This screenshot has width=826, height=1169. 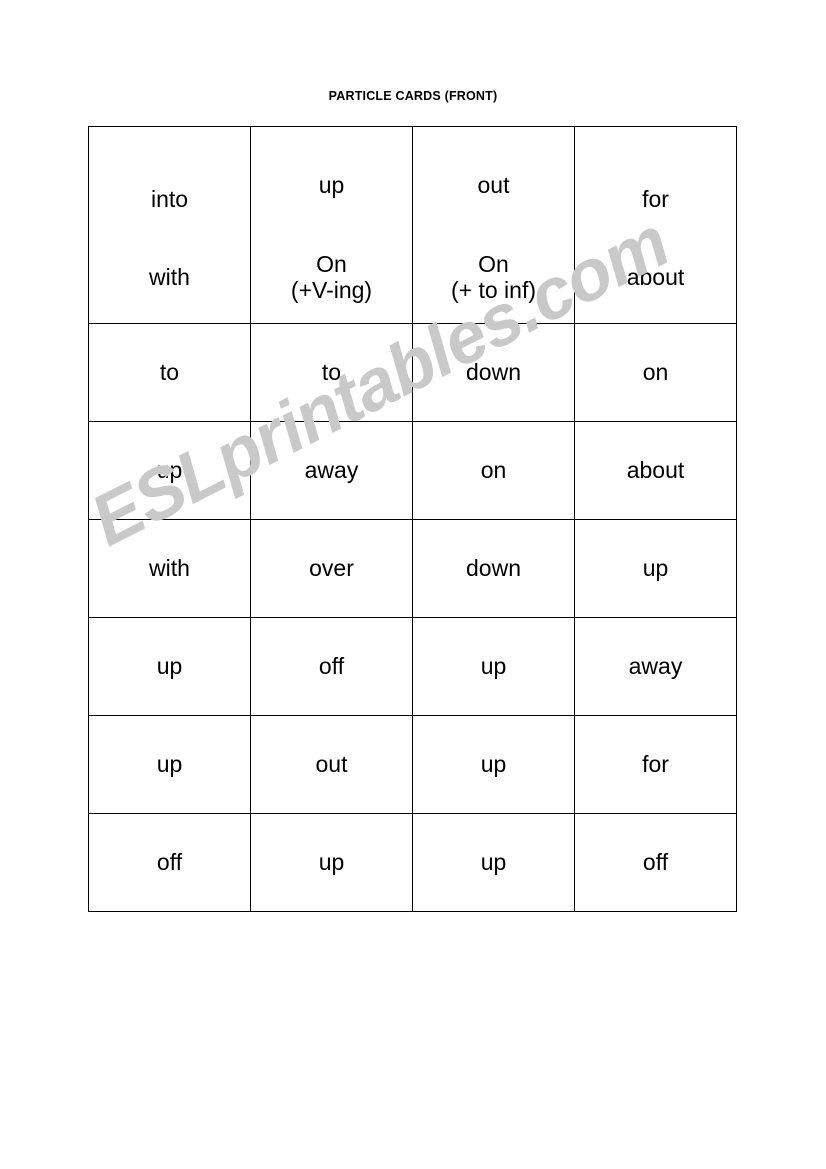 I want to click on particle-card-cell: into with, so click(x=169, y=225).